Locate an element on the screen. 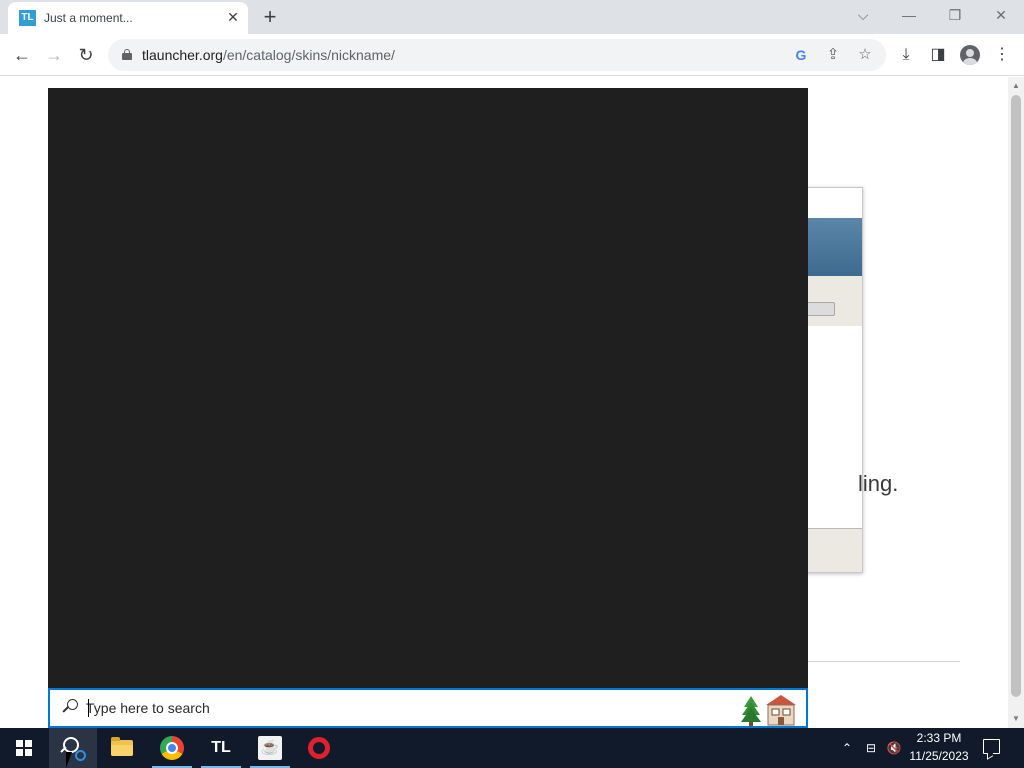  search-input is located at coordinates (406, 708).